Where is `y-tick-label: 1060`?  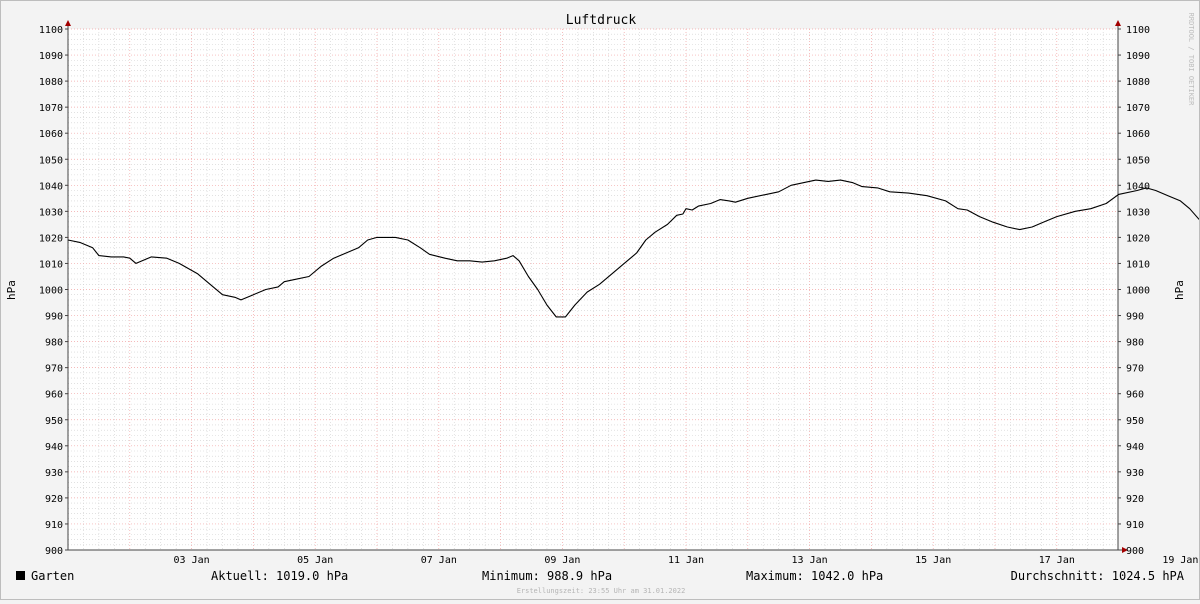 y-tick-label: 1060 is located at coordinates (51, 134).